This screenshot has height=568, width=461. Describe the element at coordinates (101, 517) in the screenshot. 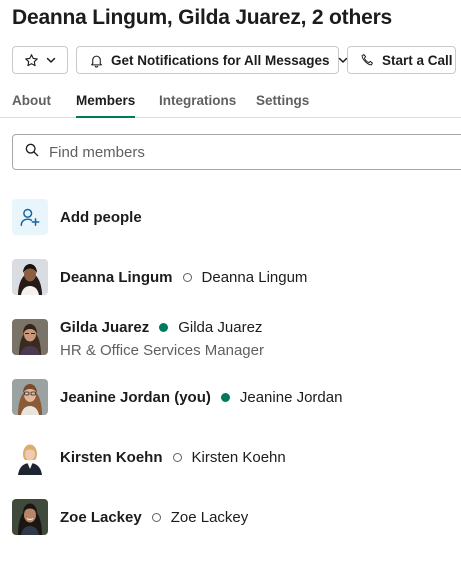

I see `member-name: Zoe Lackey` at that location.